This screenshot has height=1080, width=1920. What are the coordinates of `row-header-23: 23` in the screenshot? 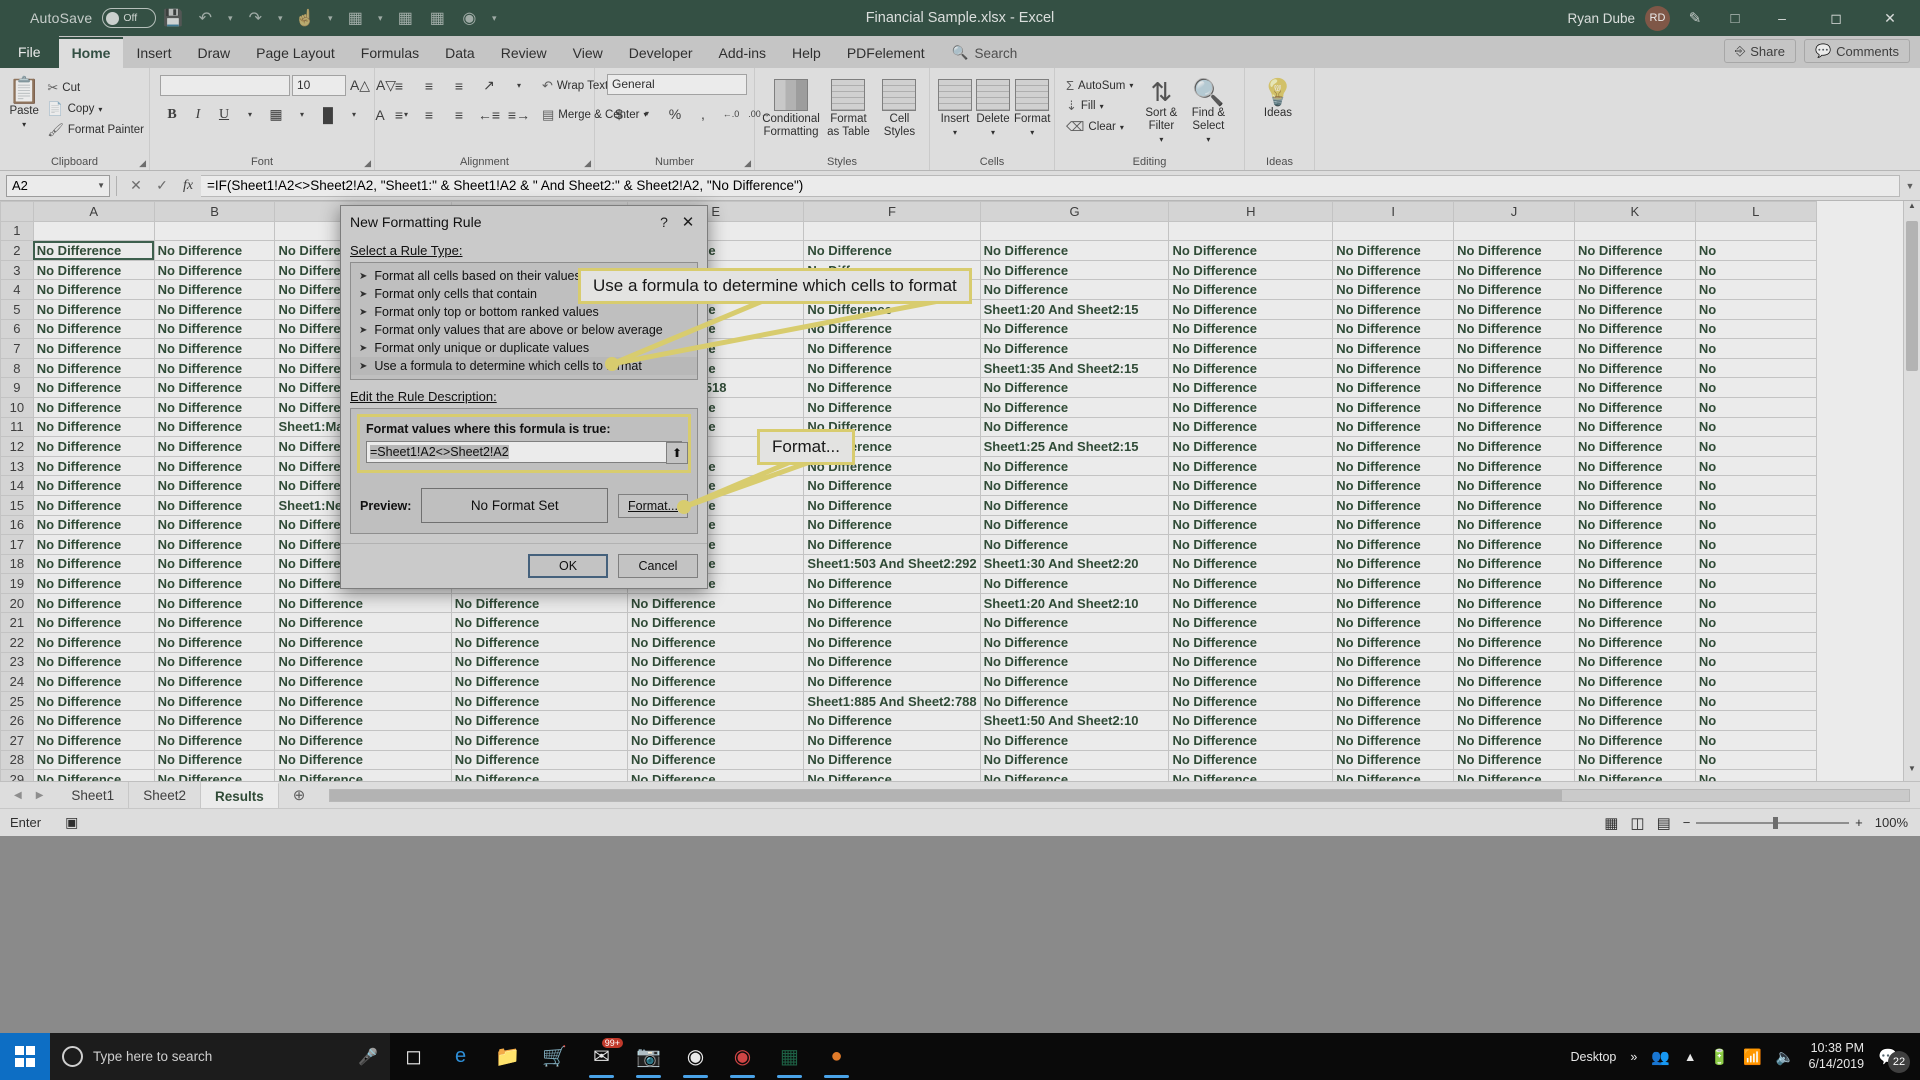 It's located at (17, 662).